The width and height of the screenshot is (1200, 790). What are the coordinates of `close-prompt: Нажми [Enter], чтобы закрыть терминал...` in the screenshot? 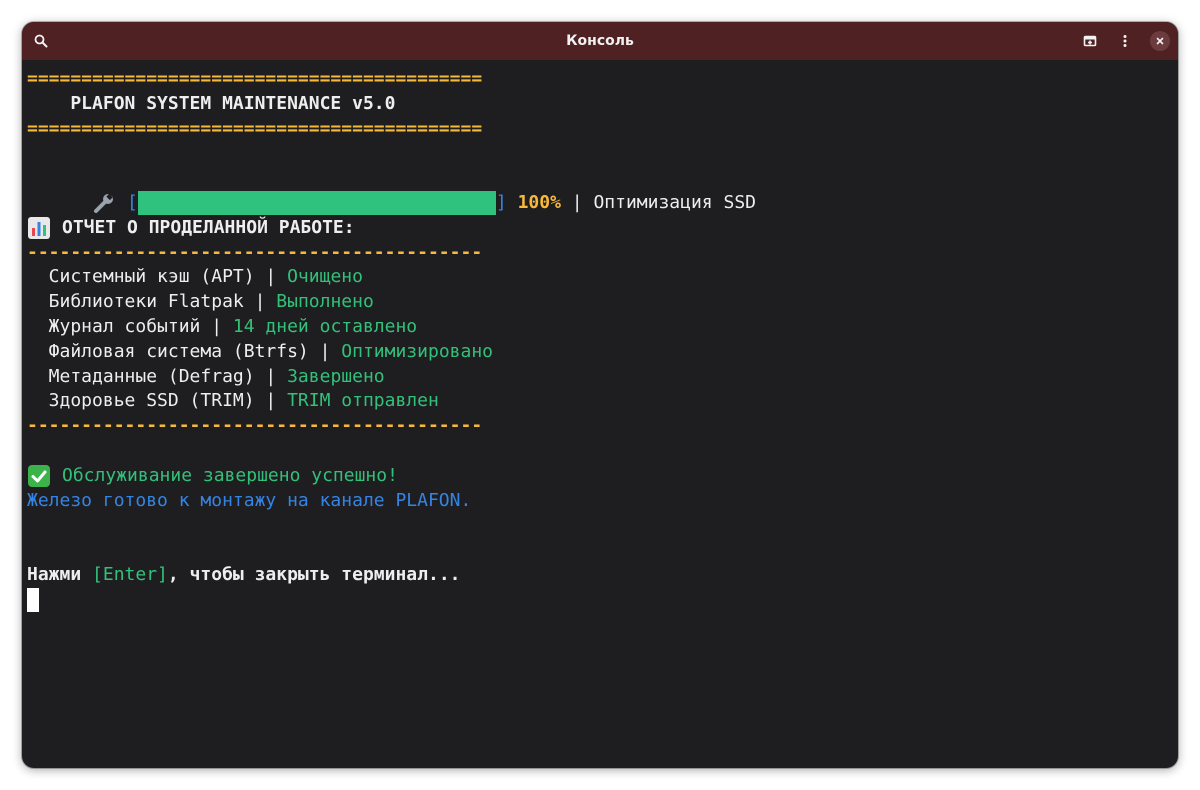 It's located at (602, 575).